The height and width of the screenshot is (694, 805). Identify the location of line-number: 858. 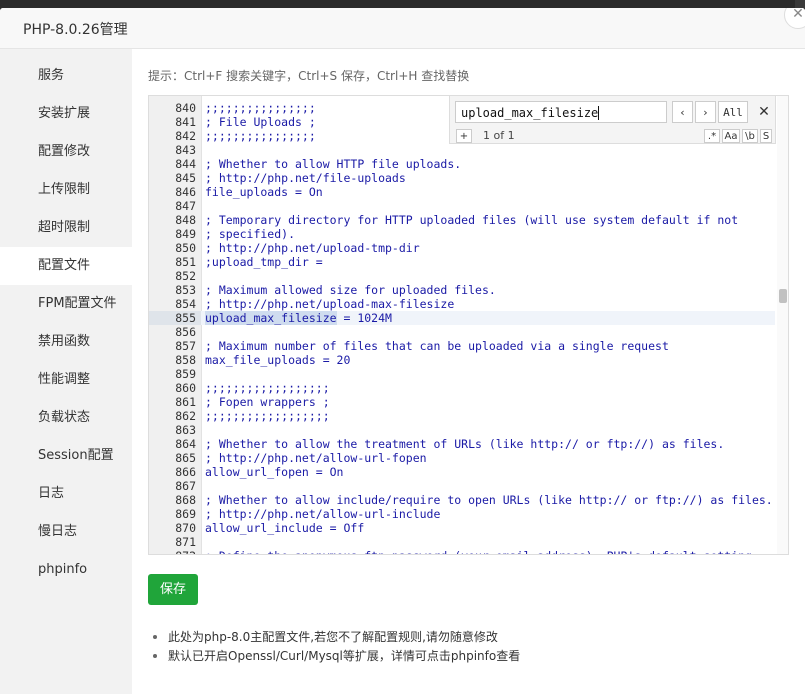
(185, 360).